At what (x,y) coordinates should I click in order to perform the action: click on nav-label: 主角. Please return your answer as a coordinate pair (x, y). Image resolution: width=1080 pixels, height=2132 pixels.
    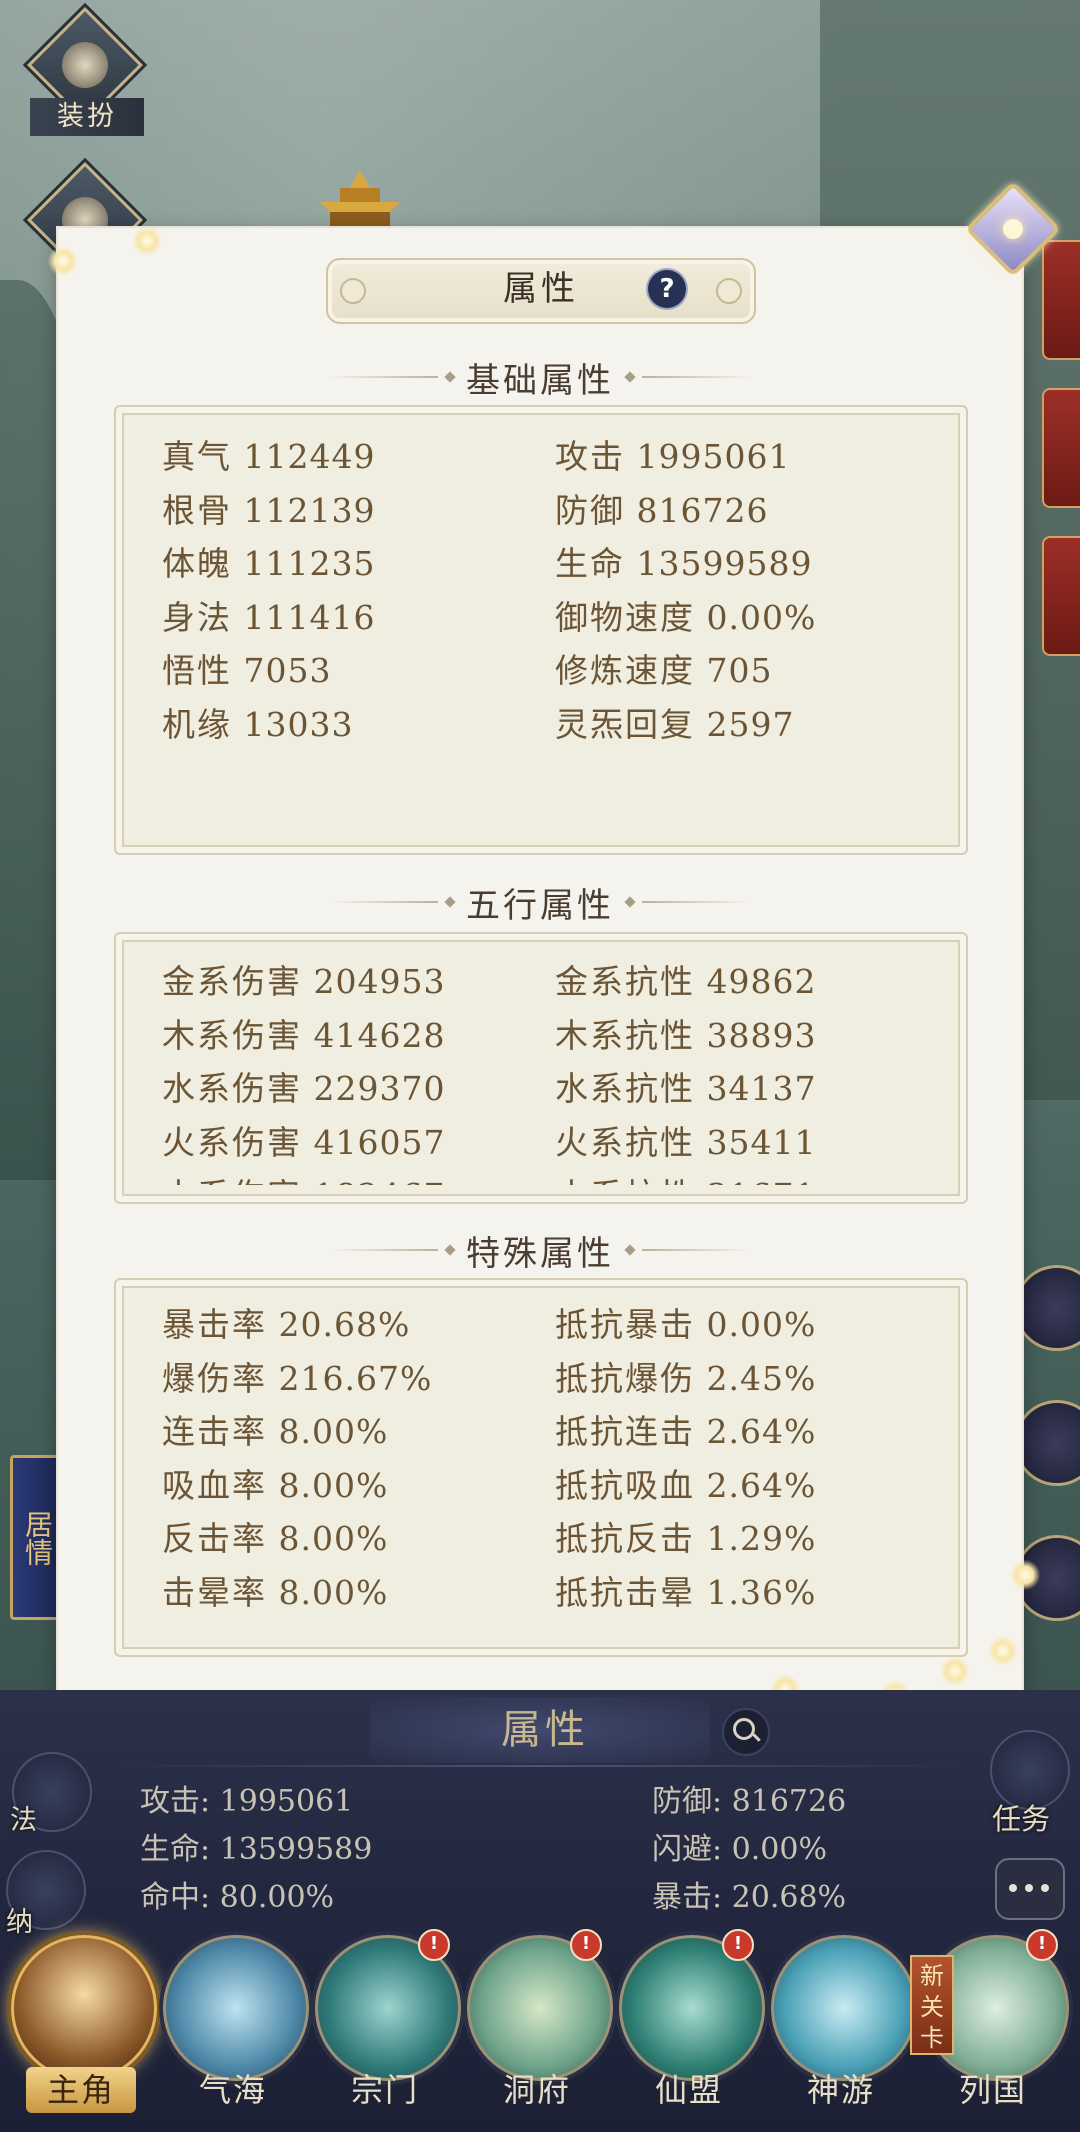
    Looking at the image, I should click on (81, 2090).